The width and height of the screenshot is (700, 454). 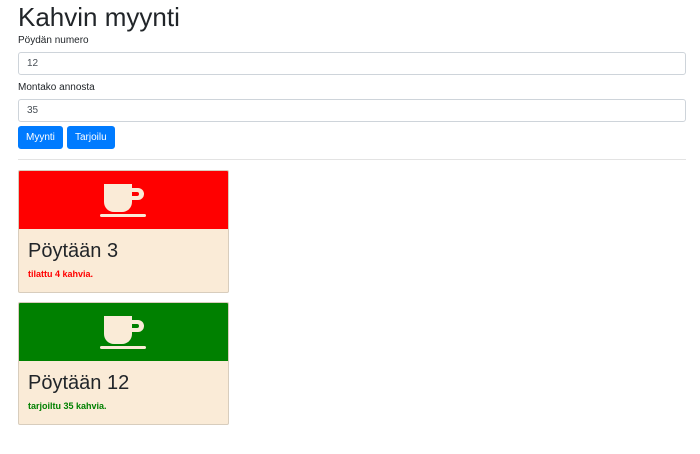 I want to click on card-title: Pöytään 3, so click(x=73, y=251).